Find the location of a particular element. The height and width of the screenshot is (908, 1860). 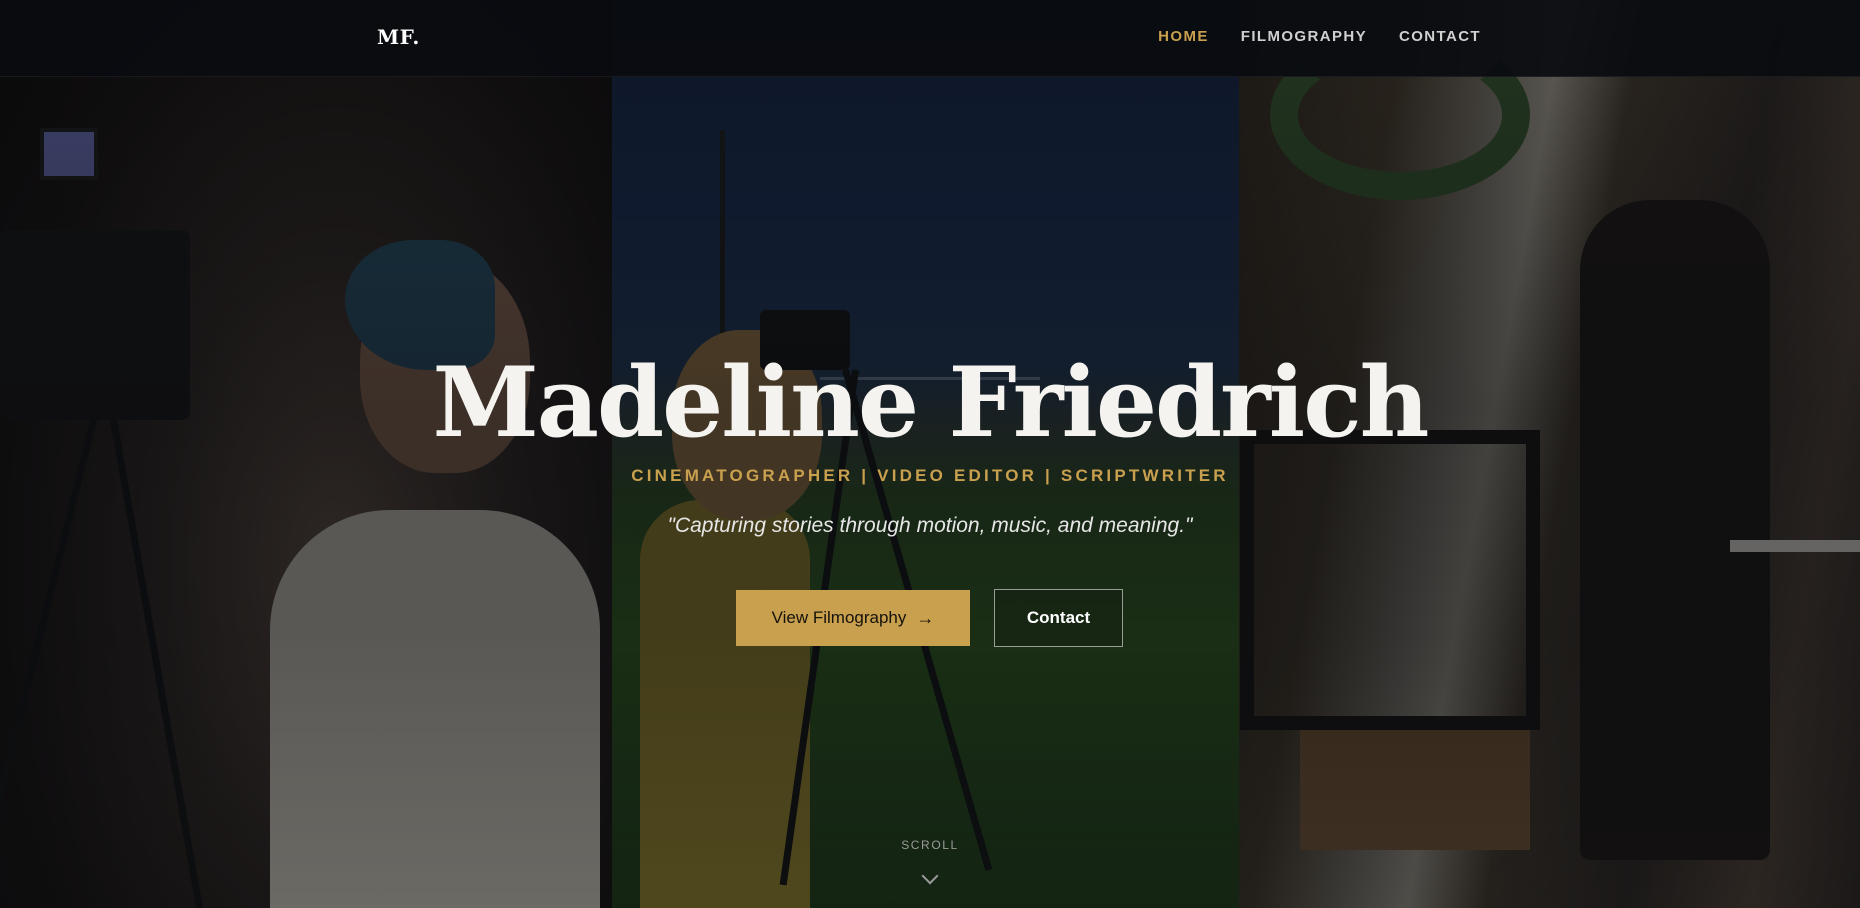

view-filmography-label: View Filmography is located at coordinates (839, 617).